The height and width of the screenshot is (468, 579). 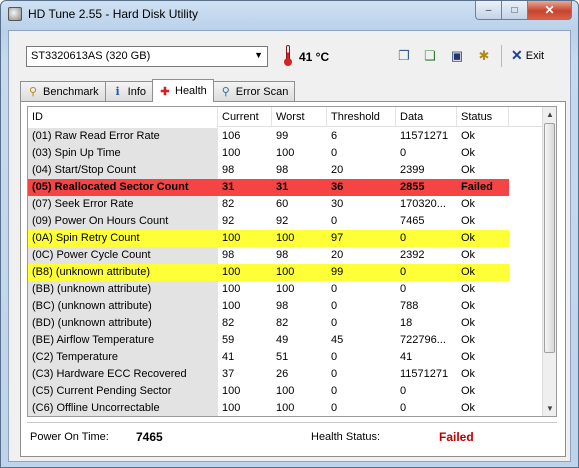 I want to click on table-row: (B8) (unknown attribute) 100 100 99 0 Ok, so click(x=285, y=272).